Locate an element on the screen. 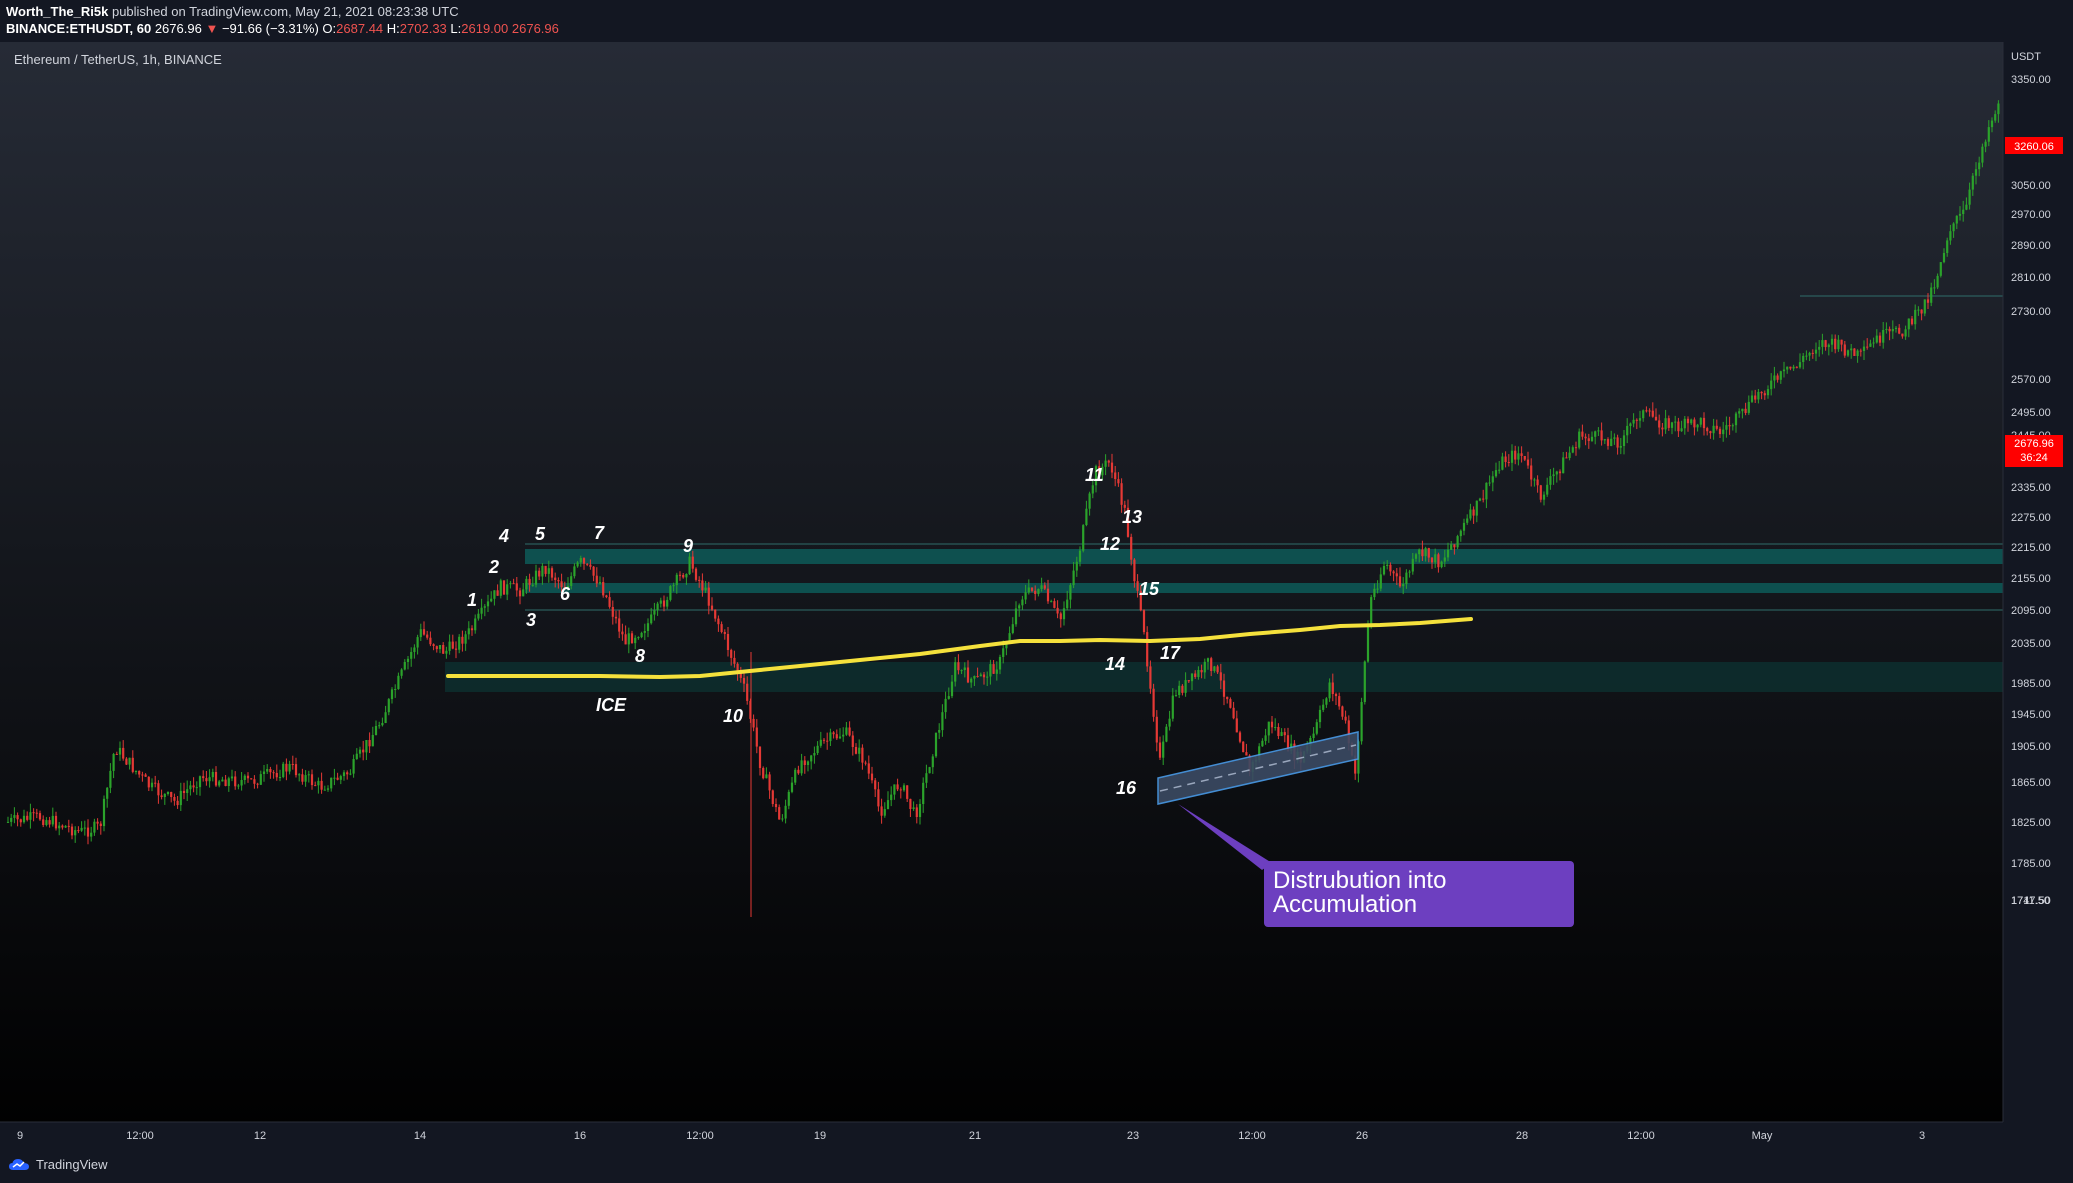 This screenshot has height=1183, width=2073. tradingview-brand: TradingView is located at coordinates (58, 1164).